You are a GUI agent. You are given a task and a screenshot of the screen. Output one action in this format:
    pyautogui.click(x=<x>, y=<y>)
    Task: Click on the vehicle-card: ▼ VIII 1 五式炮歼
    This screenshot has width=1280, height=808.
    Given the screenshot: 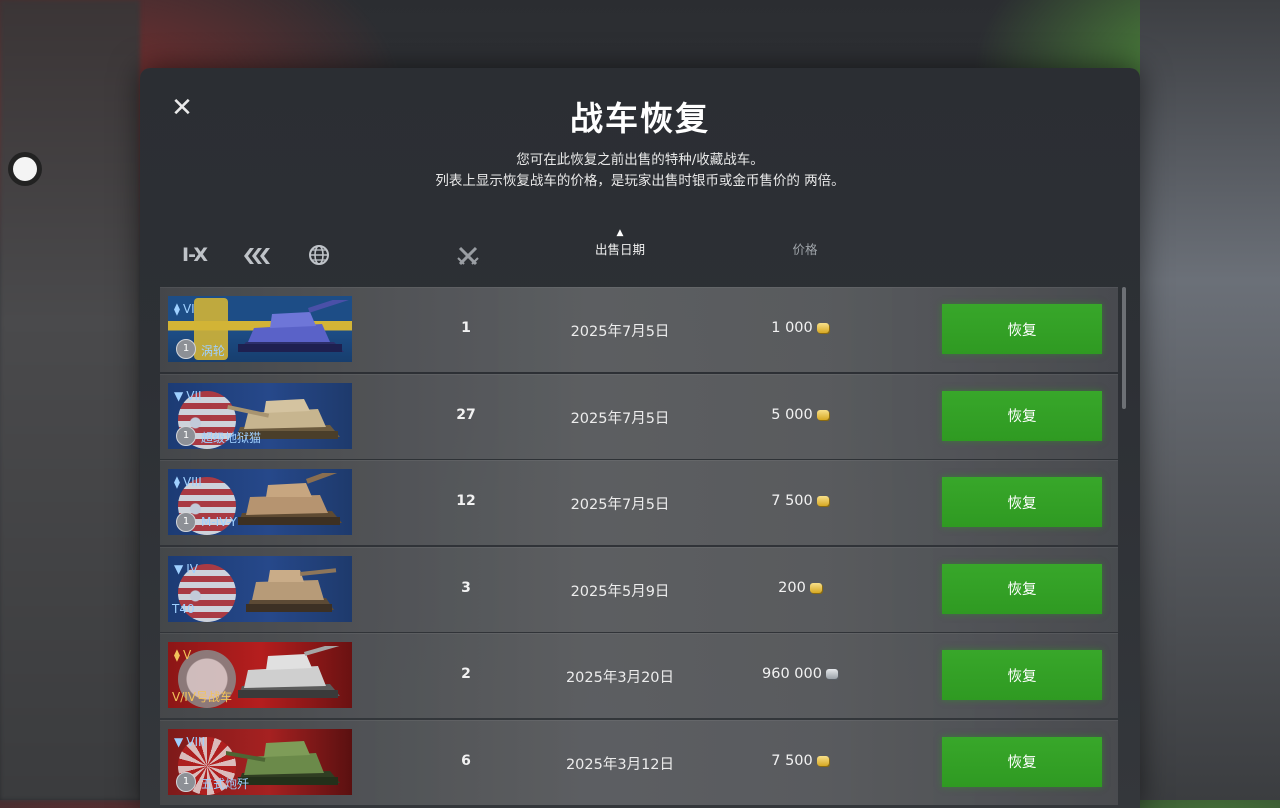 What is the action you would take?
    pyautogui.click(x=260, y=761)
    